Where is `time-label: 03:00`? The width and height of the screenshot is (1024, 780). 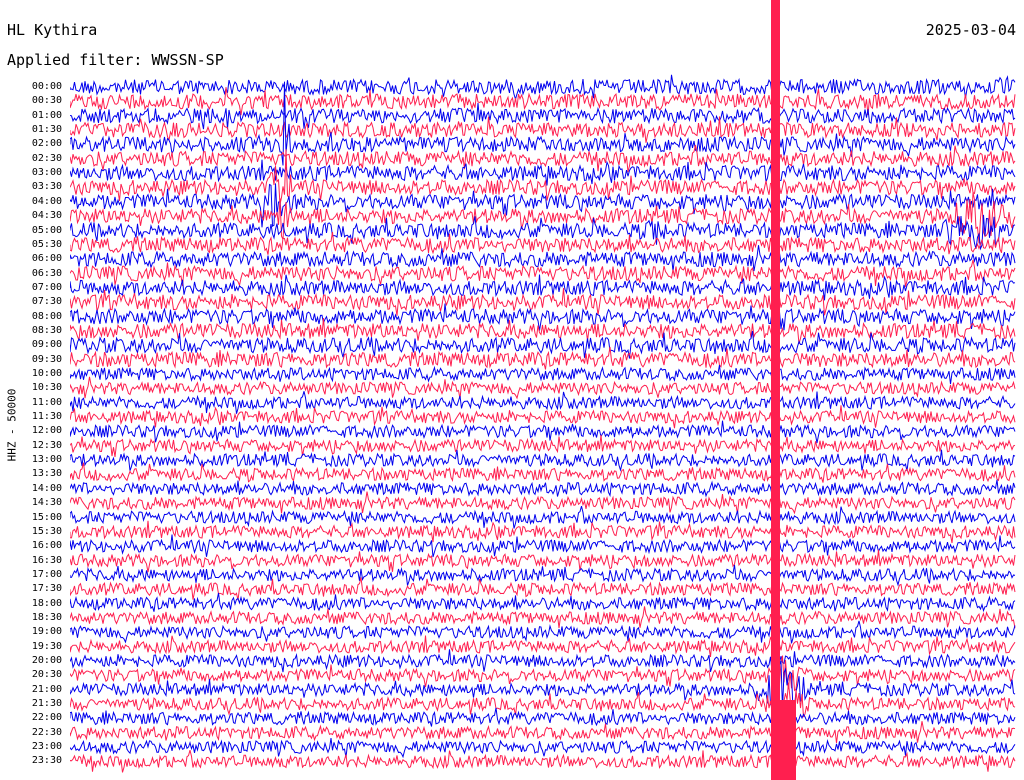
time-label: 03:00 is located at coordinates (46, 173).